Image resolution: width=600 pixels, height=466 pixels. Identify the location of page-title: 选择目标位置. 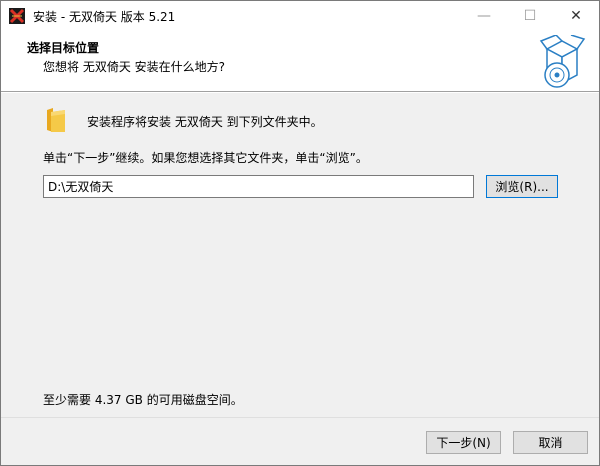
(63, 48).